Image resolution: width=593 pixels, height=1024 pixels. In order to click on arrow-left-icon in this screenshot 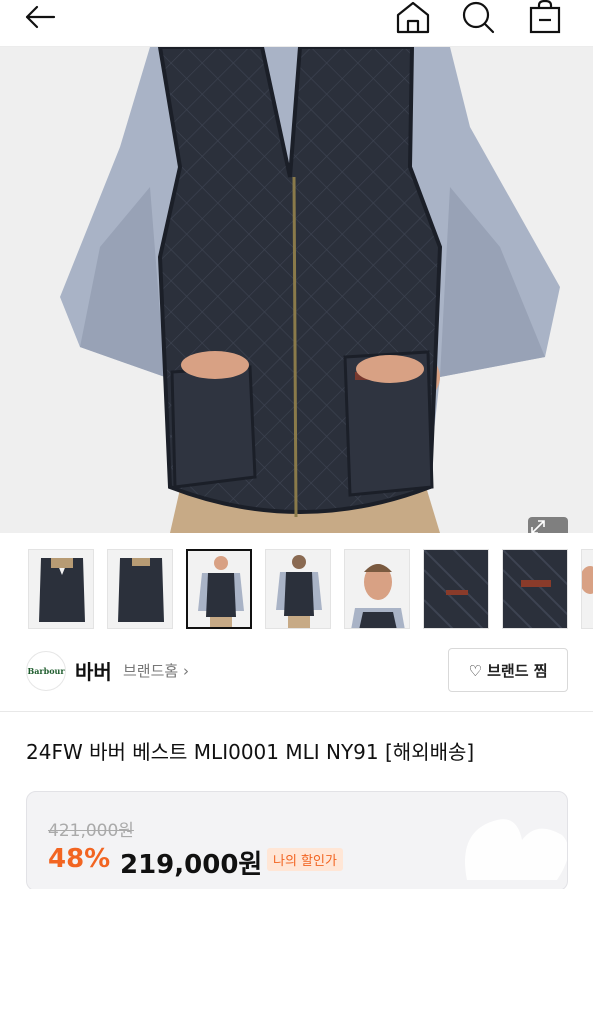, I will do `click(40, 17)`.